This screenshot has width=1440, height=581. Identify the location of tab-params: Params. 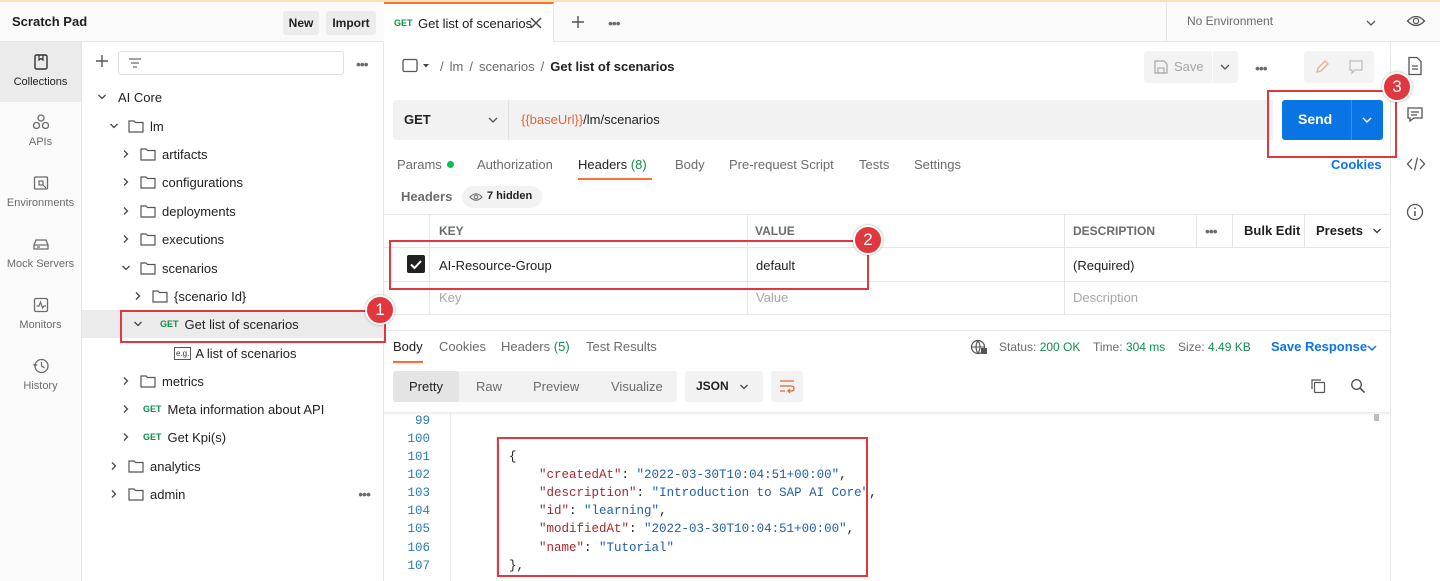
(425, 164).